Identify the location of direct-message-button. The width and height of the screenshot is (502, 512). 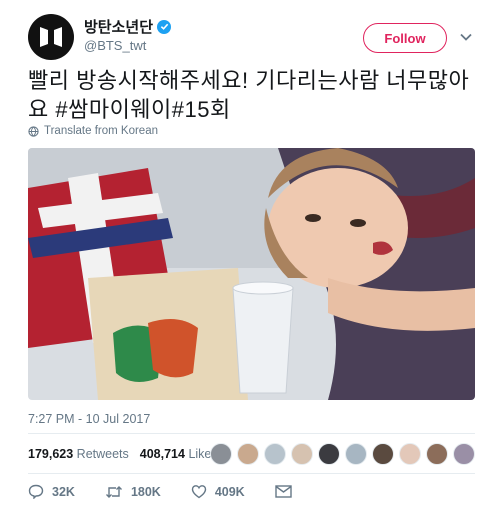
(283, 491).